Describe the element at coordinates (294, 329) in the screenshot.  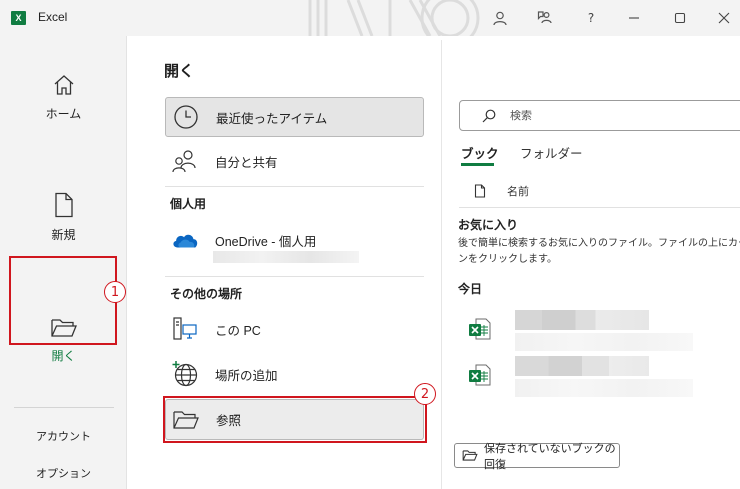
I see `location-this-pc: この PC` at that location.